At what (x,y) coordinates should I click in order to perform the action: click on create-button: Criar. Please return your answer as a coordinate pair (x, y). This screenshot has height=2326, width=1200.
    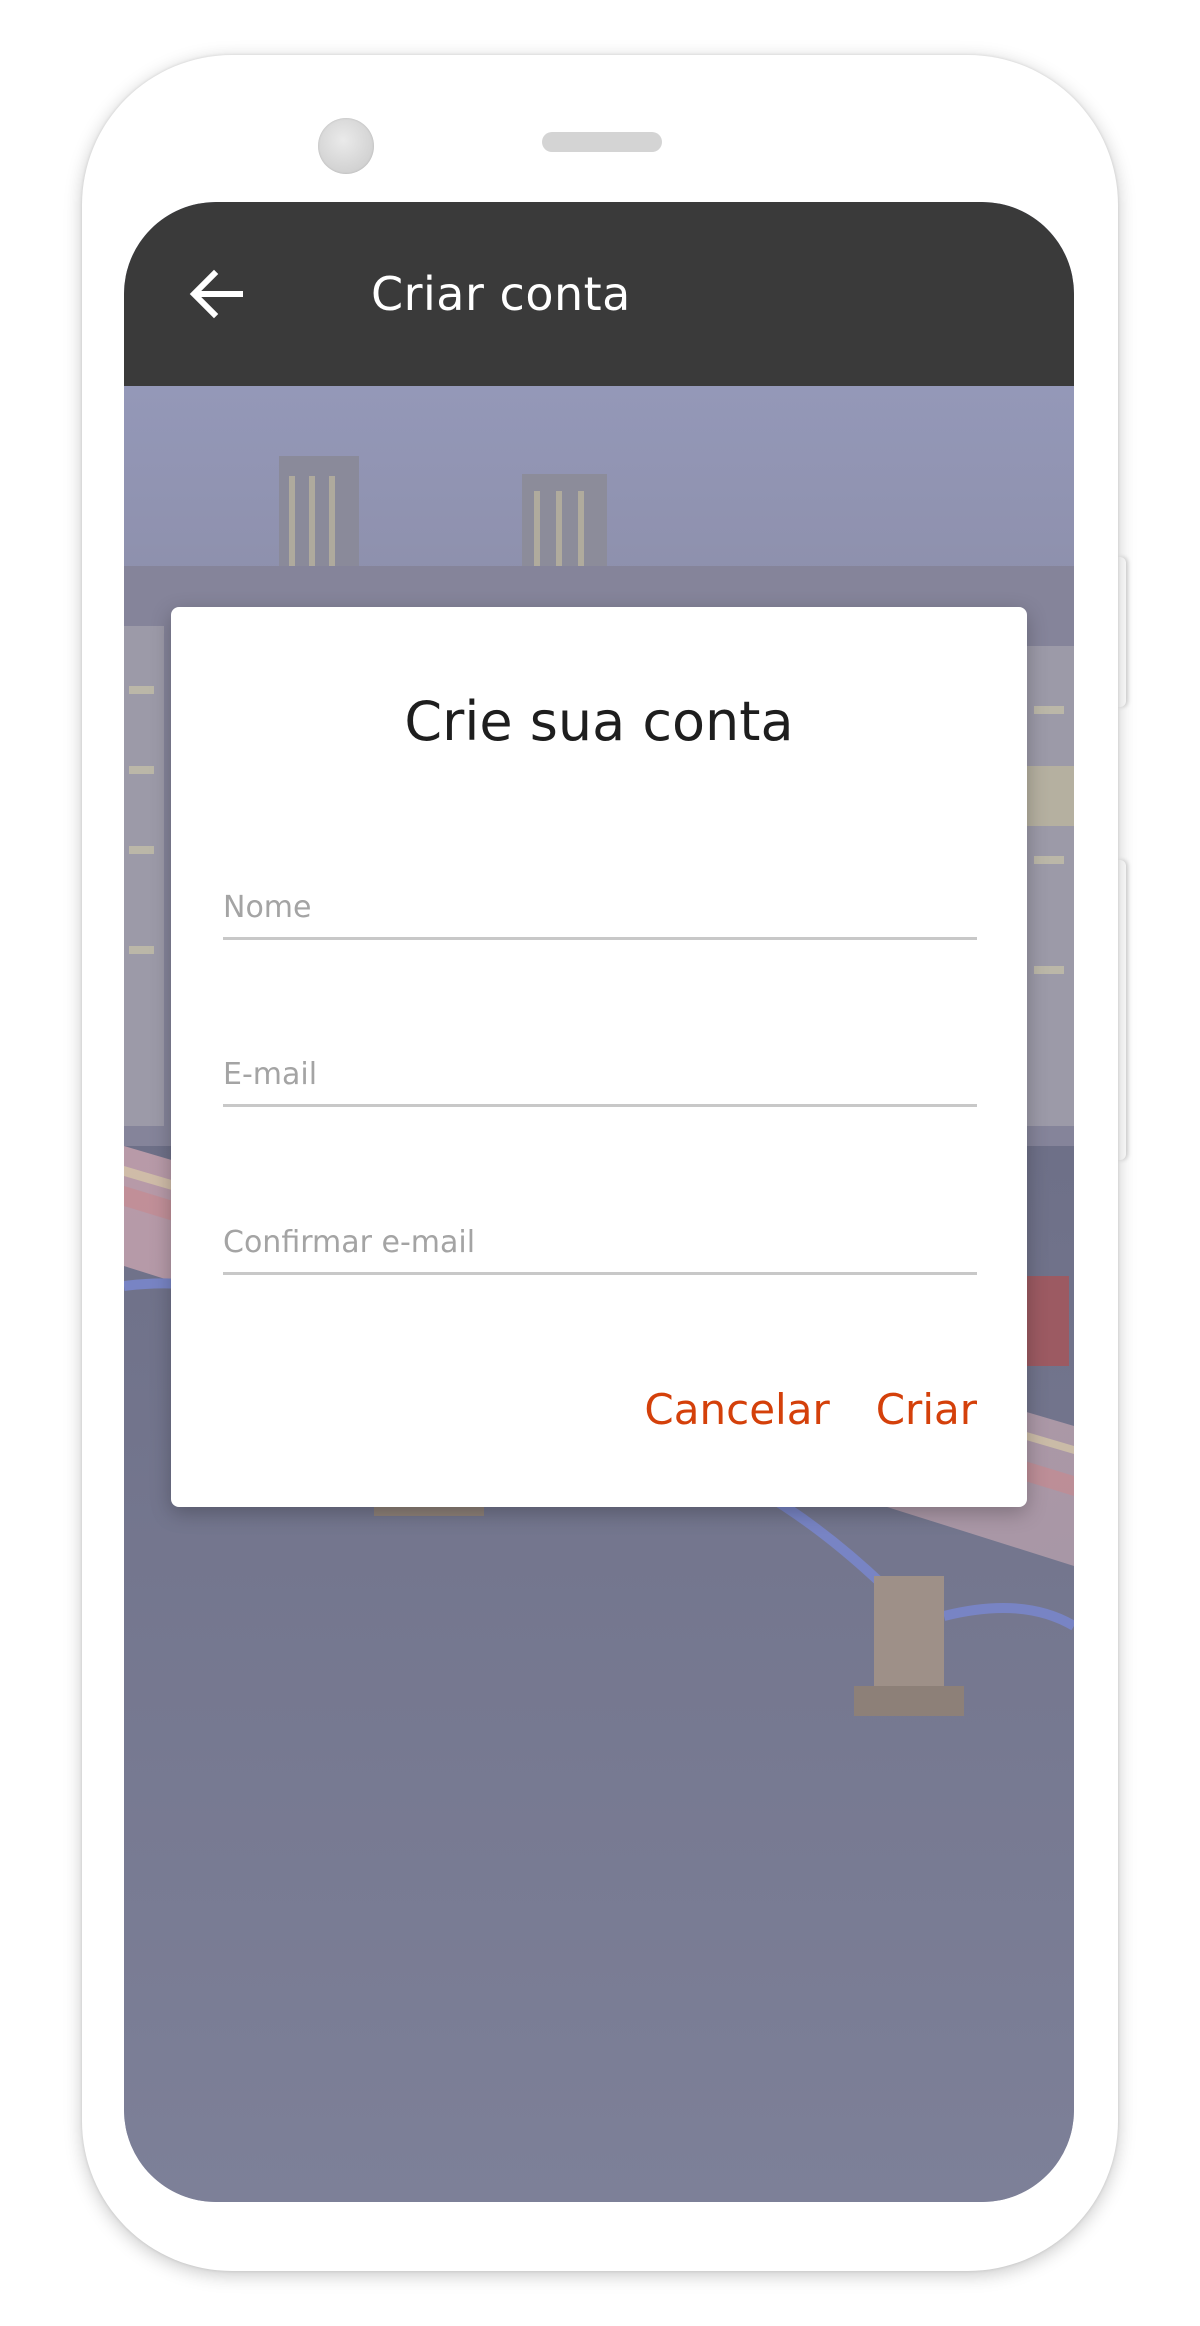
    Looking at the image, I should click on (926, 1410).